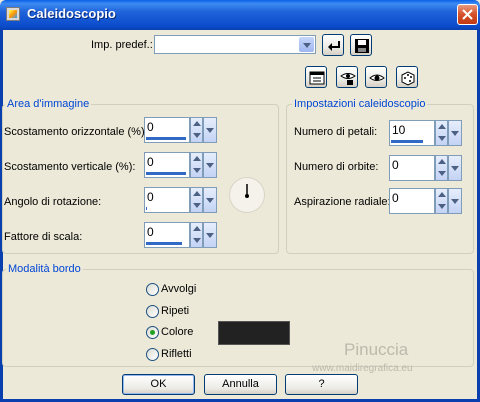 This screenshot has height=402, width=480. I want to click on rotation-dial, so click(247, 195).